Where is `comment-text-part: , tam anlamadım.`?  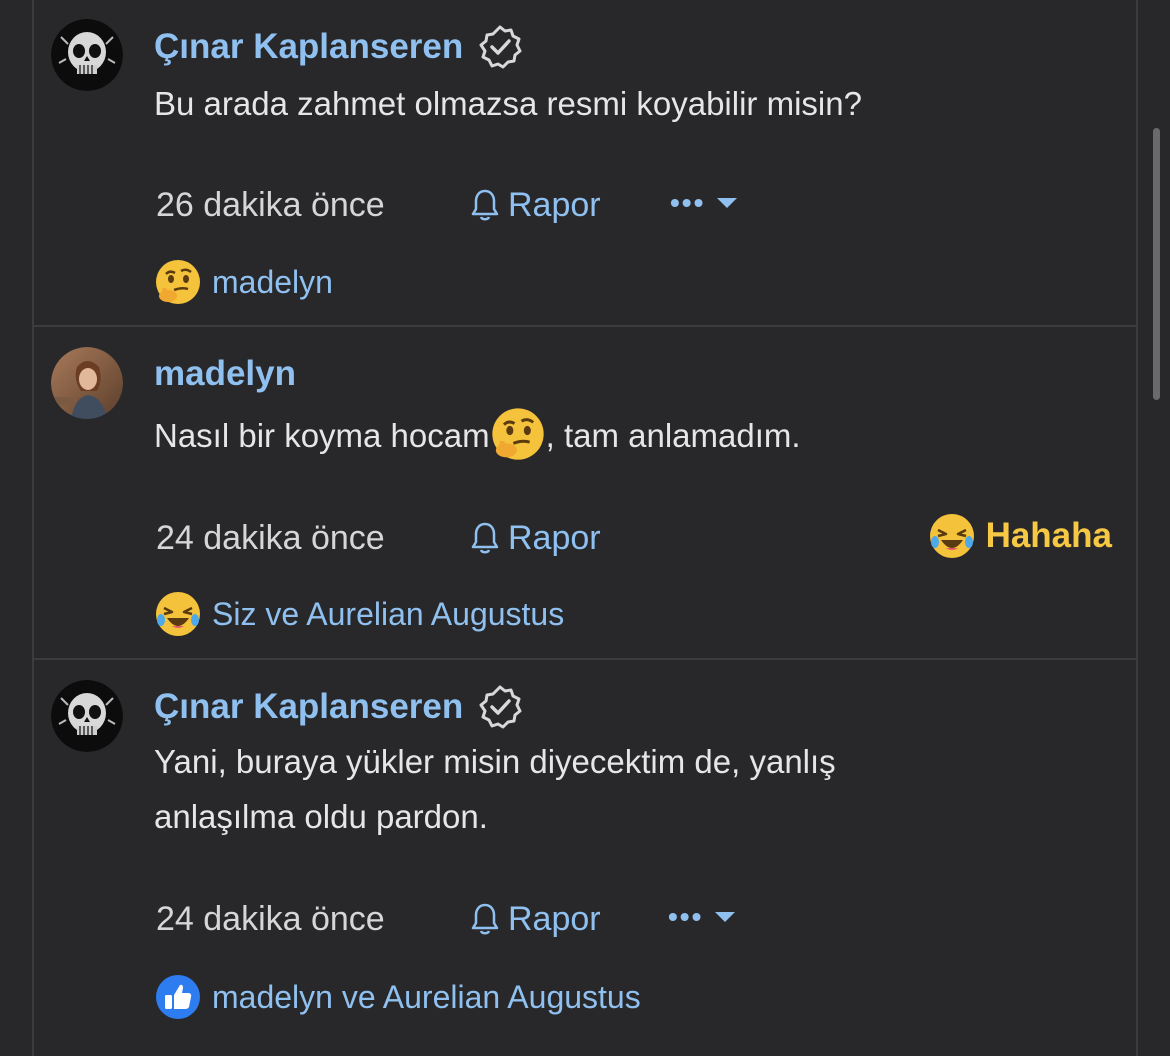
comment-text-part: , tam anlamadım. is located at coordinates (673, 435).